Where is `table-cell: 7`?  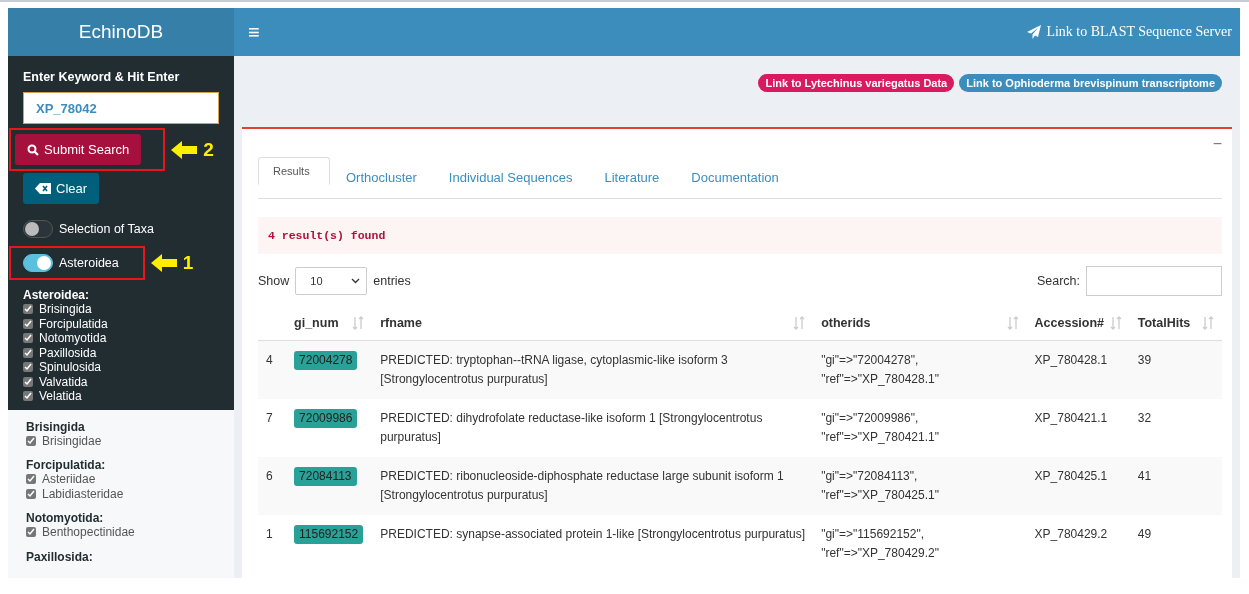 table-cell: 7 is located at coordinates (269, 418).